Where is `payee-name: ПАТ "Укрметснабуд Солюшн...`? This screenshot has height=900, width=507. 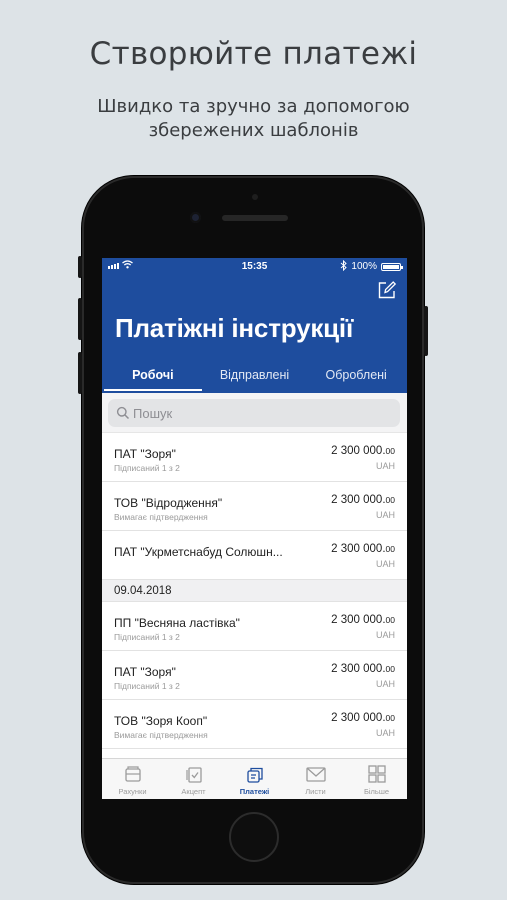
payee-name: ПАТ "Укрметснабуд Солюшн... is located at coordinates (198, 552).